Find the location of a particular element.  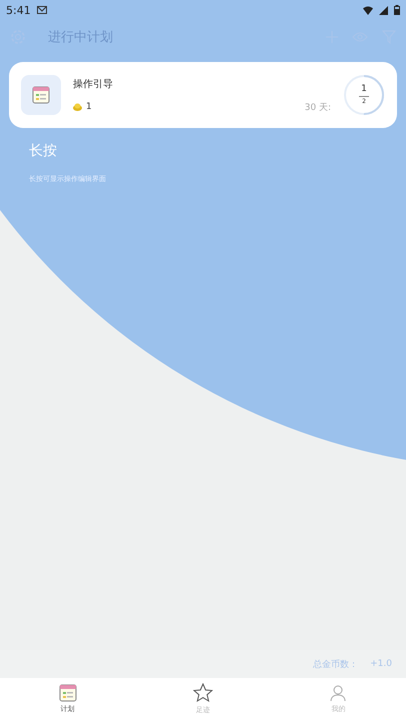

star-icon is located at coordinates (202, 693).